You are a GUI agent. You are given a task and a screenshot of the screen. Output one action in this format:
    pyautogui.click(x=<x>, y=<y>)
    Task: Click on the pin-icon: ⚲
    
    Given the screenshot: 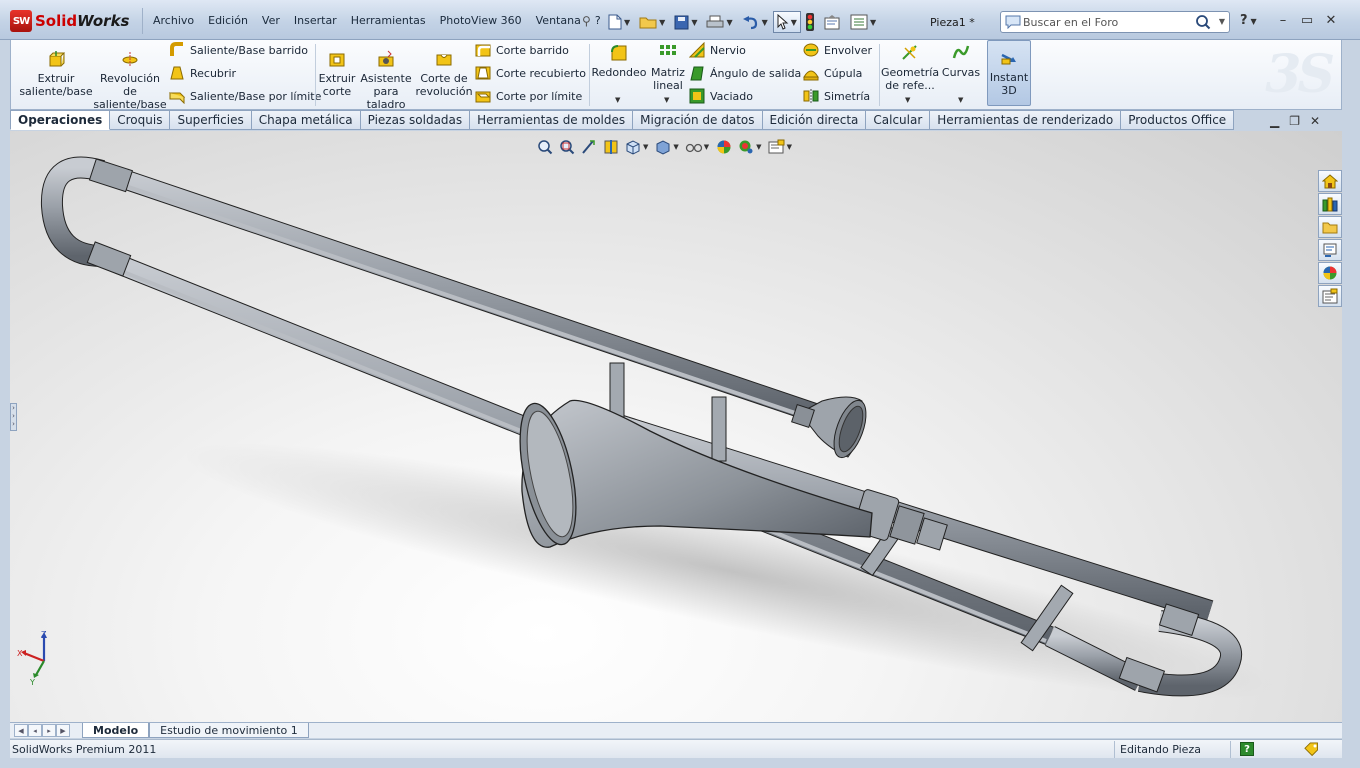 What is the action you would take?
    pyautogui.click(x=586, y=21)
    